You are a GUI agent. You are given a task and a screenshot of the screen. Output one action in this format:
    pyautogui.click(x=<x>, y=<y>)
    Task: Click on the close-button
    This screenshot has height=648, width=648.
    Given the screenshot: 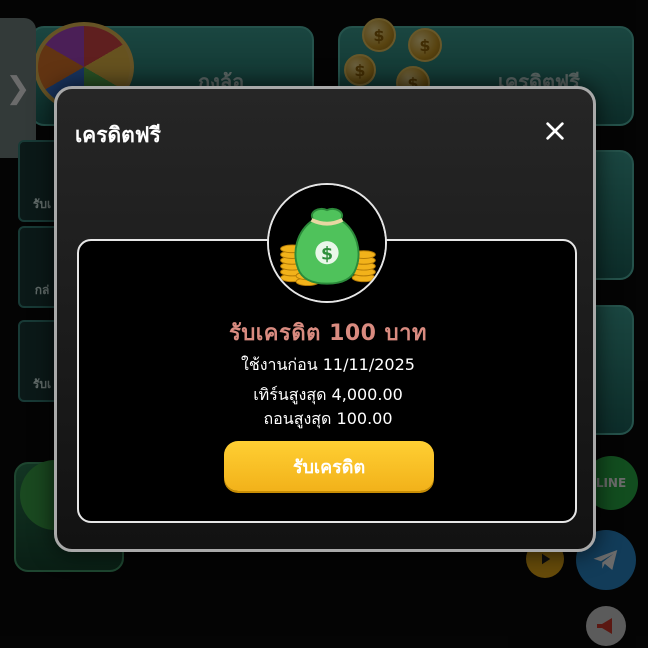 What is the action you would take?
    pyautogui.click(x=555, y=131)
    